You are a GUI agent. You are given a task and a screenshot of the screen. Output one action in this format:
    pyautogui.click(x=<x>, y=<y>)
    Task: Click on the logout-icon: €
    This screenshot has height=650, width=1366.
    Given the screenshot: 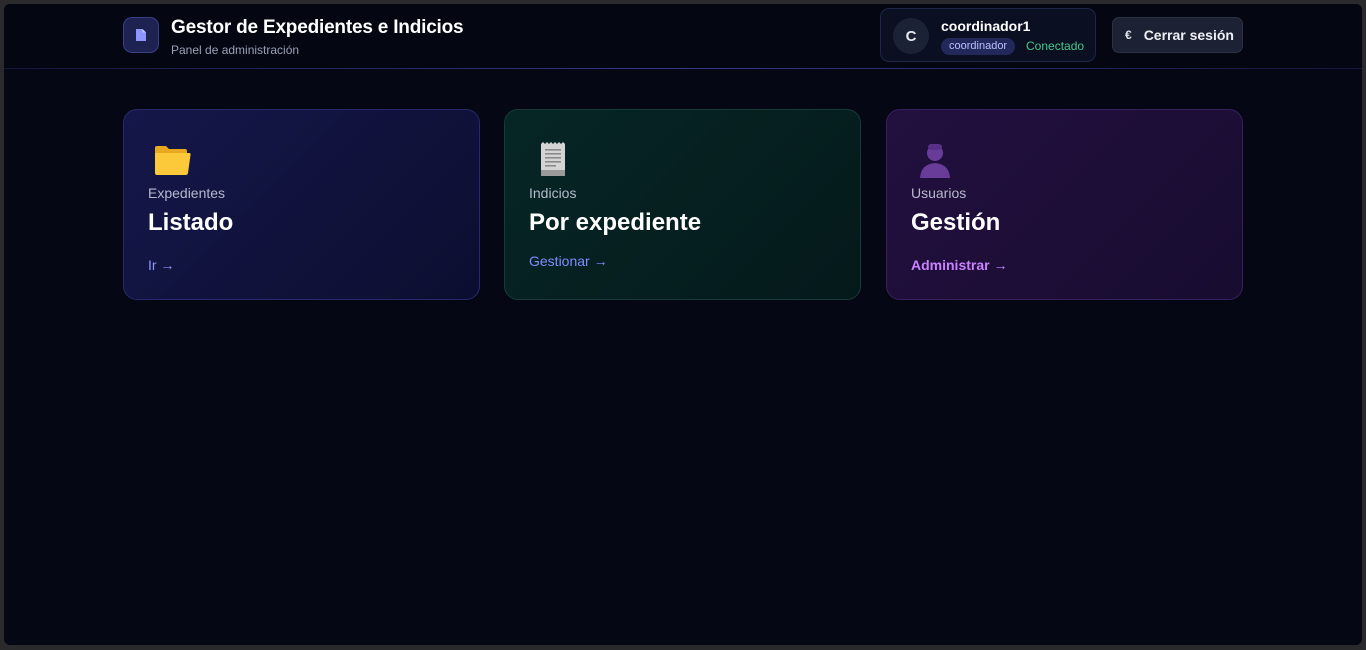 What is the action you would take?
    pyautogui.click(x=1128, y=35)
    